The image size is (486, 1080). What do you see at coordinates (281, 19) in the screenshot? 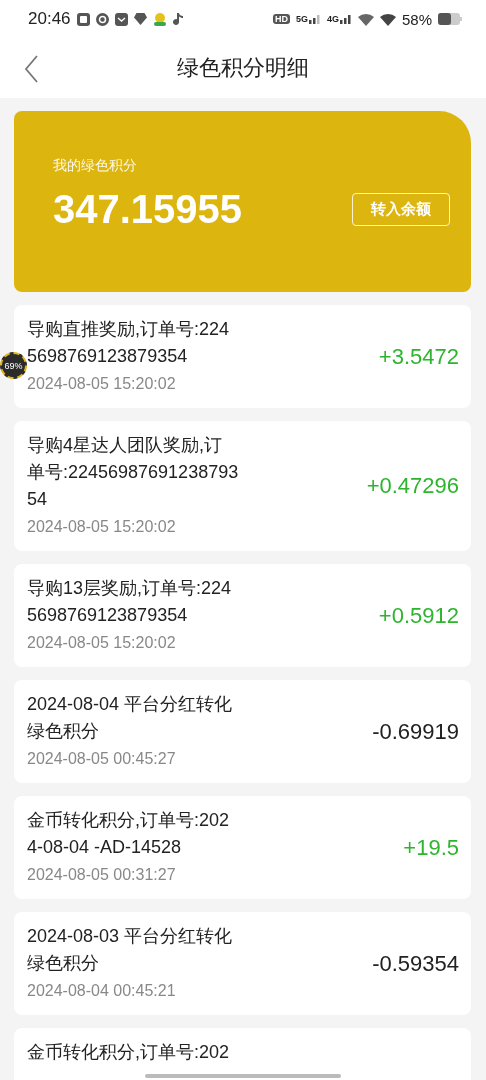
I see `hd-label: HD` at bounding box center [281, 19].